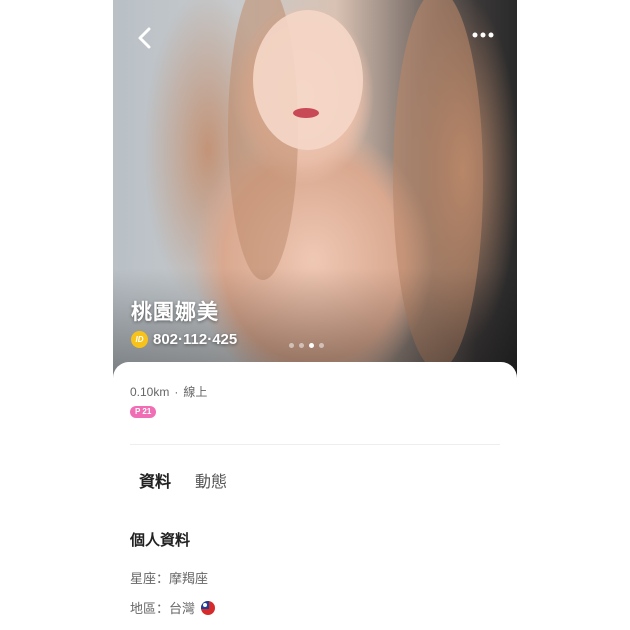  I want to click on profile-id-row: ID 802·112·425, so click(184, 339).